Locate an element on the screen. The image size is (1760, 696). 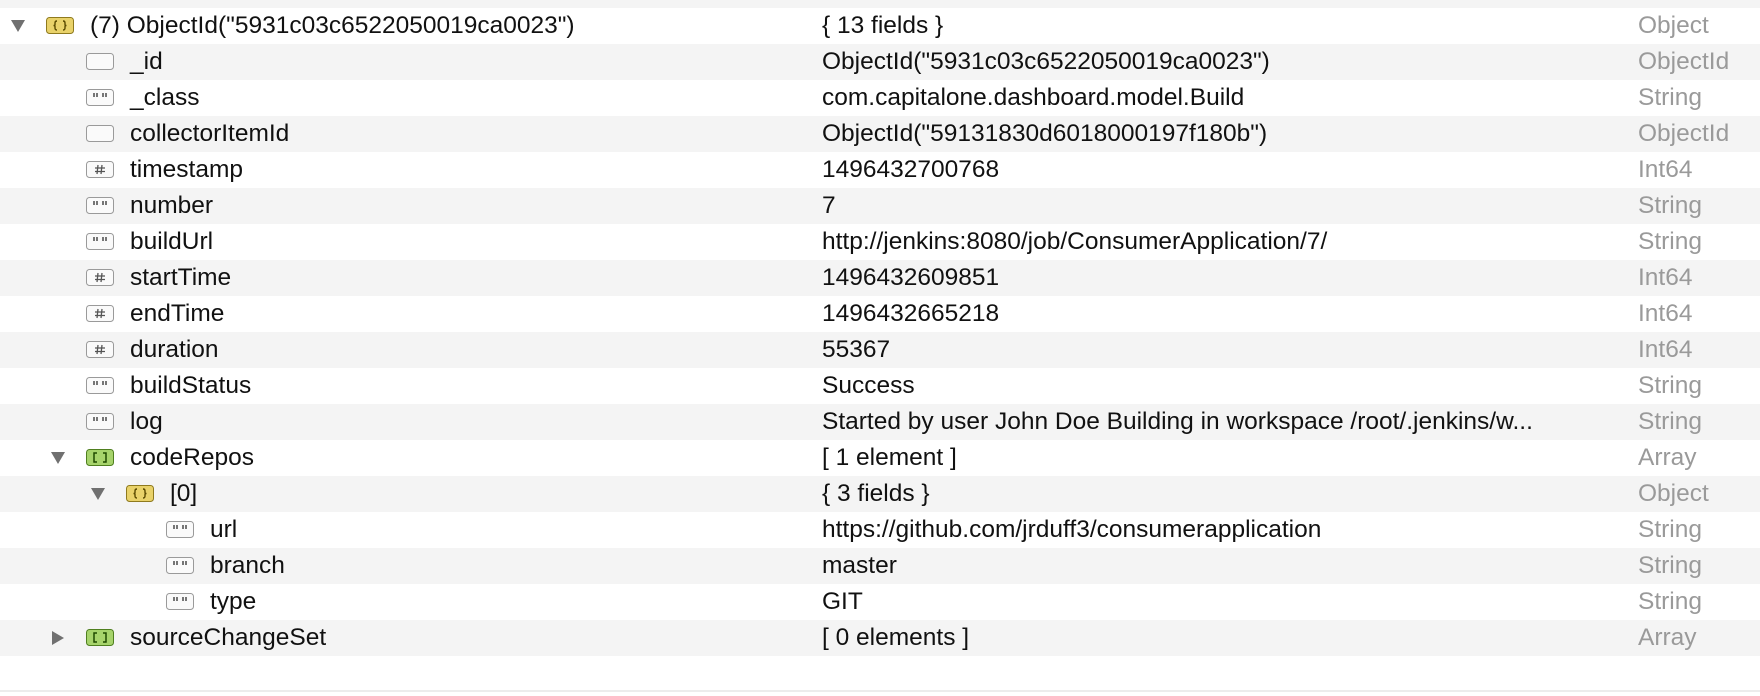
tree-row: buildStatus Success String is located at coordinates (880, 386).